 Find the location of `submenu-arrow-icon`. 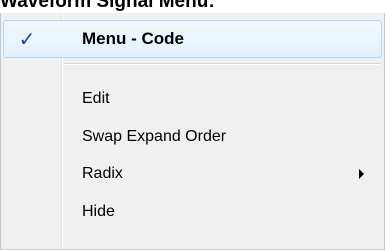

submenu-arrow-icon is located at coordinates (361, 174).